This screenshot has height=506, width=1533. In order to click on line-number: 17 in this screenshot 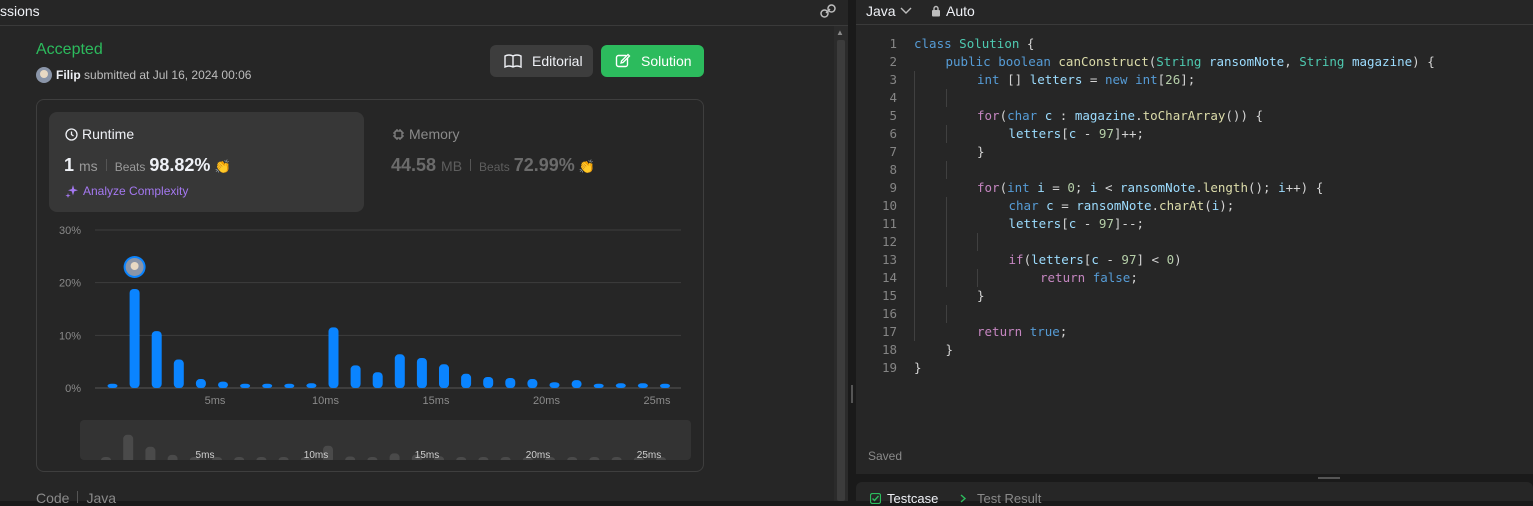, I will do `click(876, 332)`.